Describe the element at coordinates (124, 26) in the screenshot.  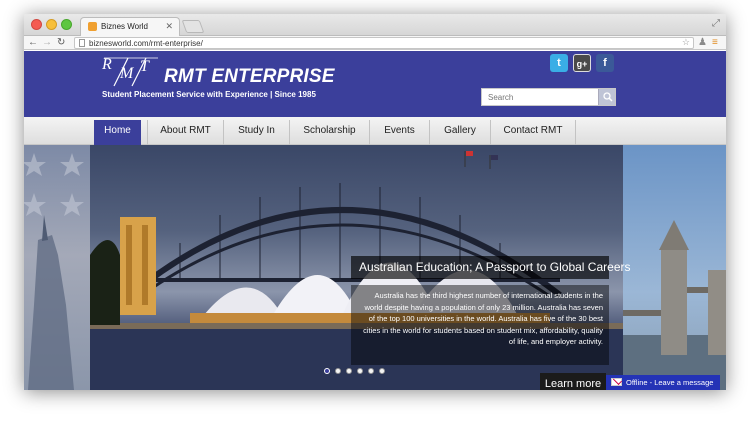
I see `tab-title: Biznes World` at that location.